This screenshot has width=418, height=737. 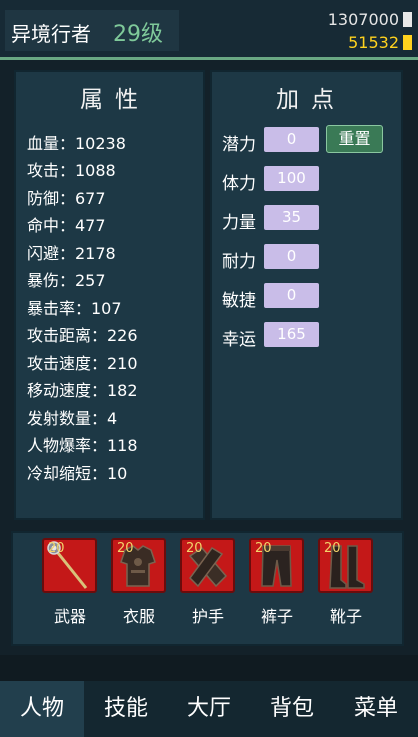 I want to click on point-input-strength: 35, so click(x=291, y=217).